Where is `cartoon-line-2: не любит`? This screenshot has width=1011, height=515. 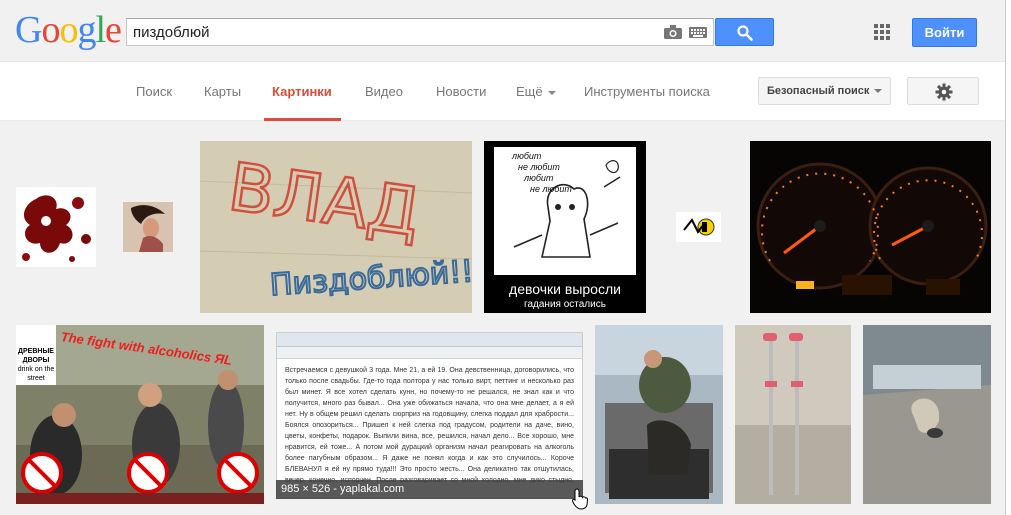 cartoon-line-2: не любит is located at coordinates (539, 167).